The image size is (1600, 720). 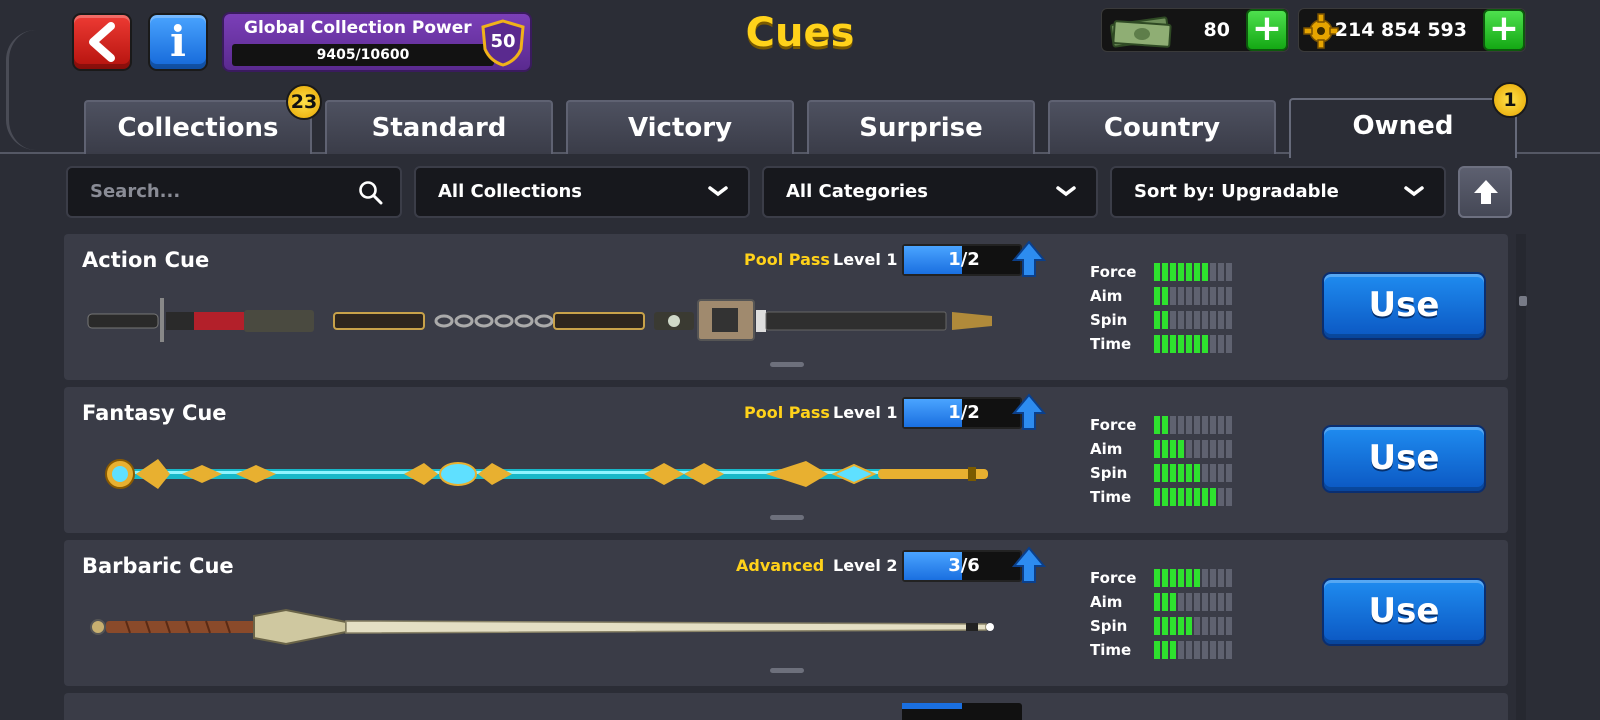 What do you see at coordinates (1403, 128) in the screenshot?
I see `tab-owned: Owned` at bounding box center [1403, 128].